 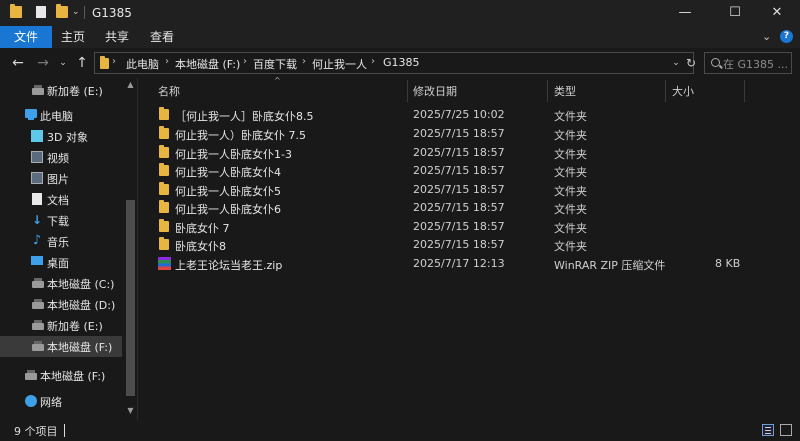 What do you see at coordinates (339, 64) in the screenshot?
I see `breadcrumb-hezhi: 何止我一人` at bounding box center [339, 64].